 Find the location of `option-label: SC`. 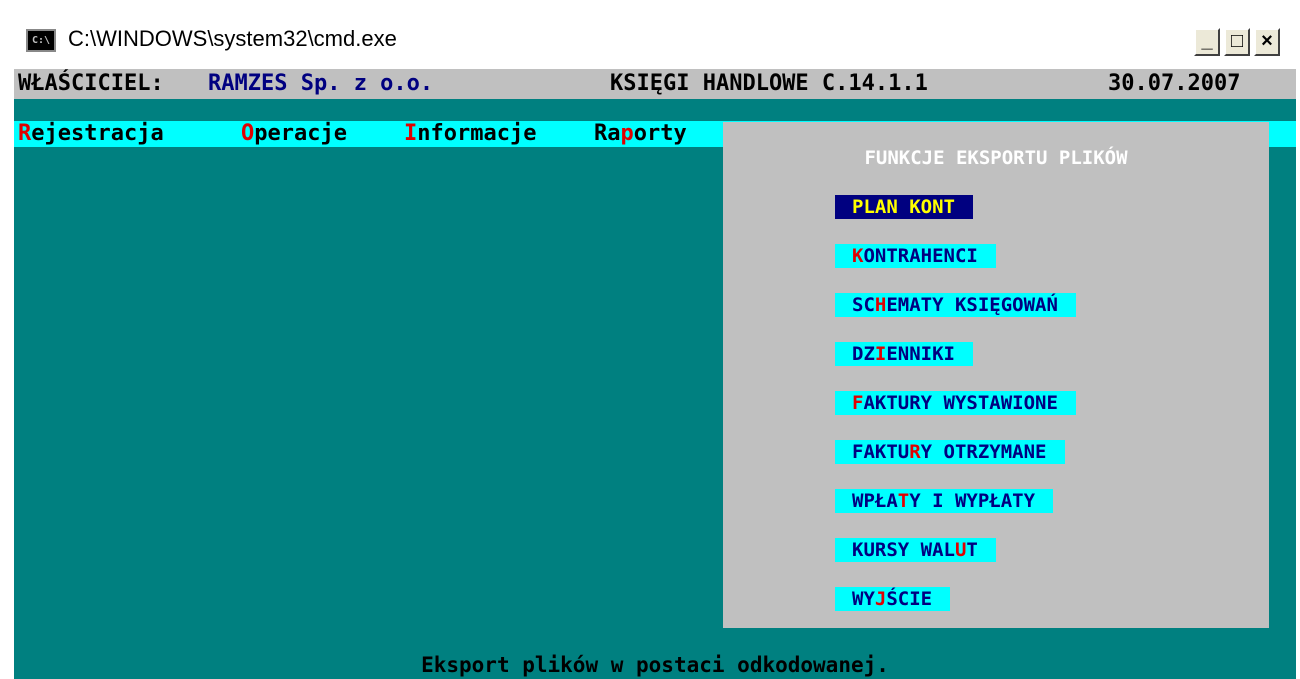

option-label: SC is located at coordinates (863, 305).